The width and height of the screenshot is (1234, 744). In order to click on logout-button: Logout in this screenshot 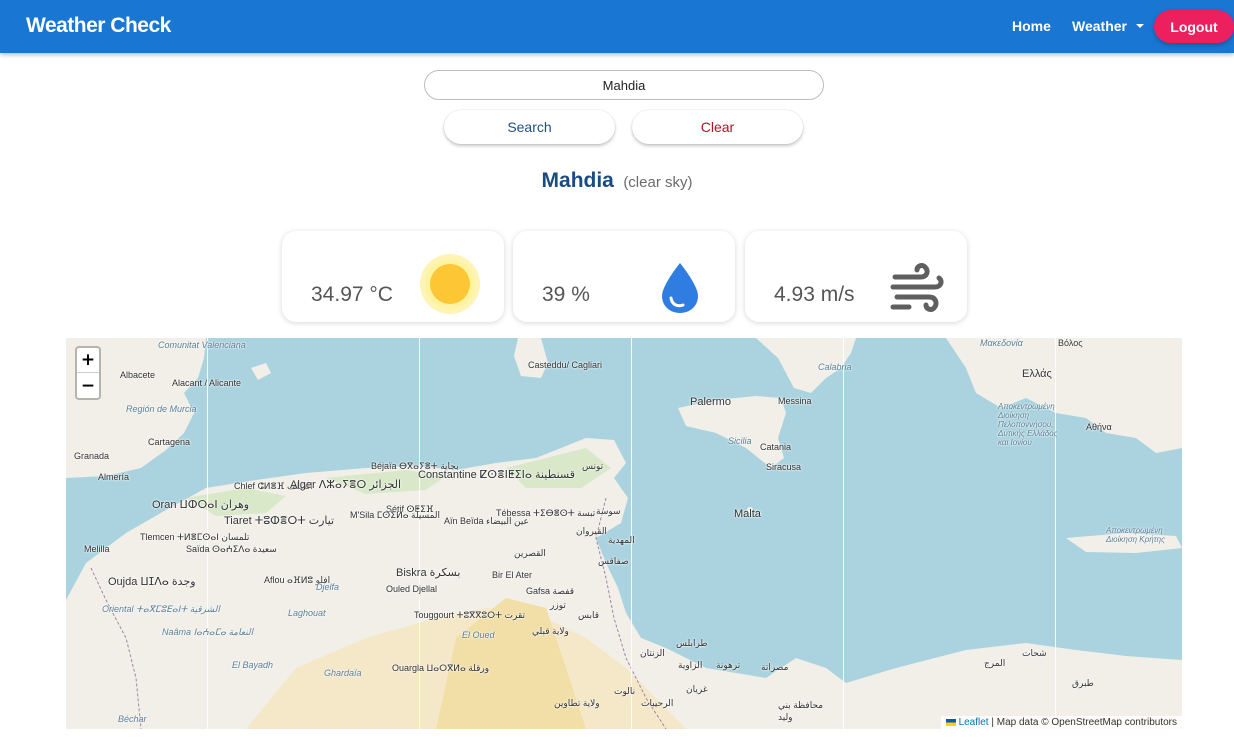, I will do `click(1194, 26)`.